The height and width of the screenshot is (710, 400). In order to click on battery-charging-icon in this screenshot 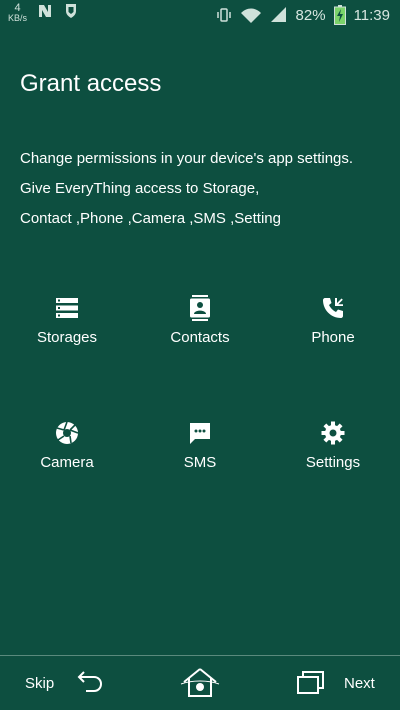, I will do `click(339, 15)`.